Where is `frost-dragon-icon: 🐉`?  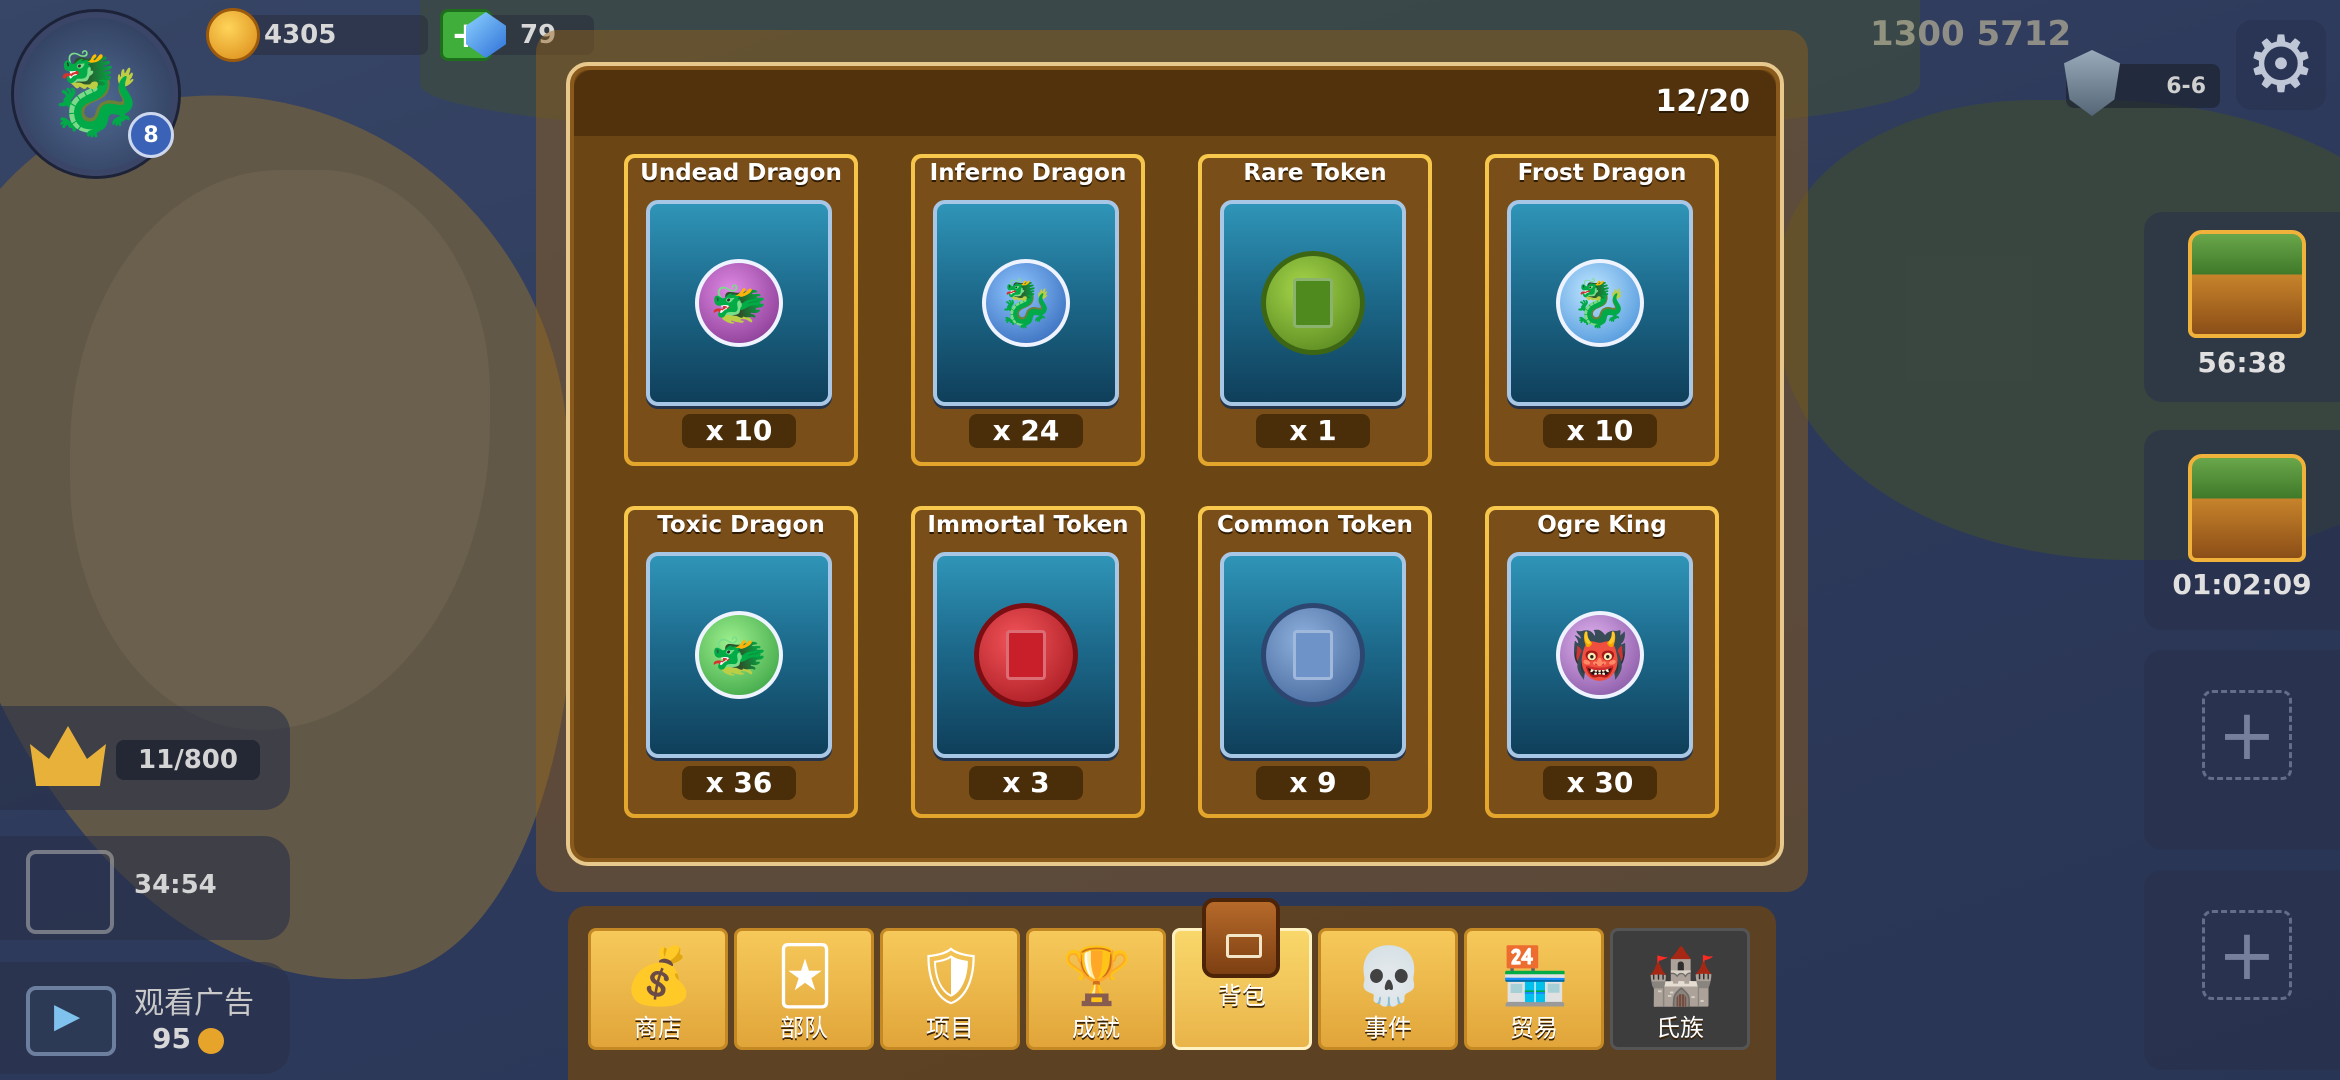 frost-dragon-icon: 🐉 is located at coordinates (1600, 303).